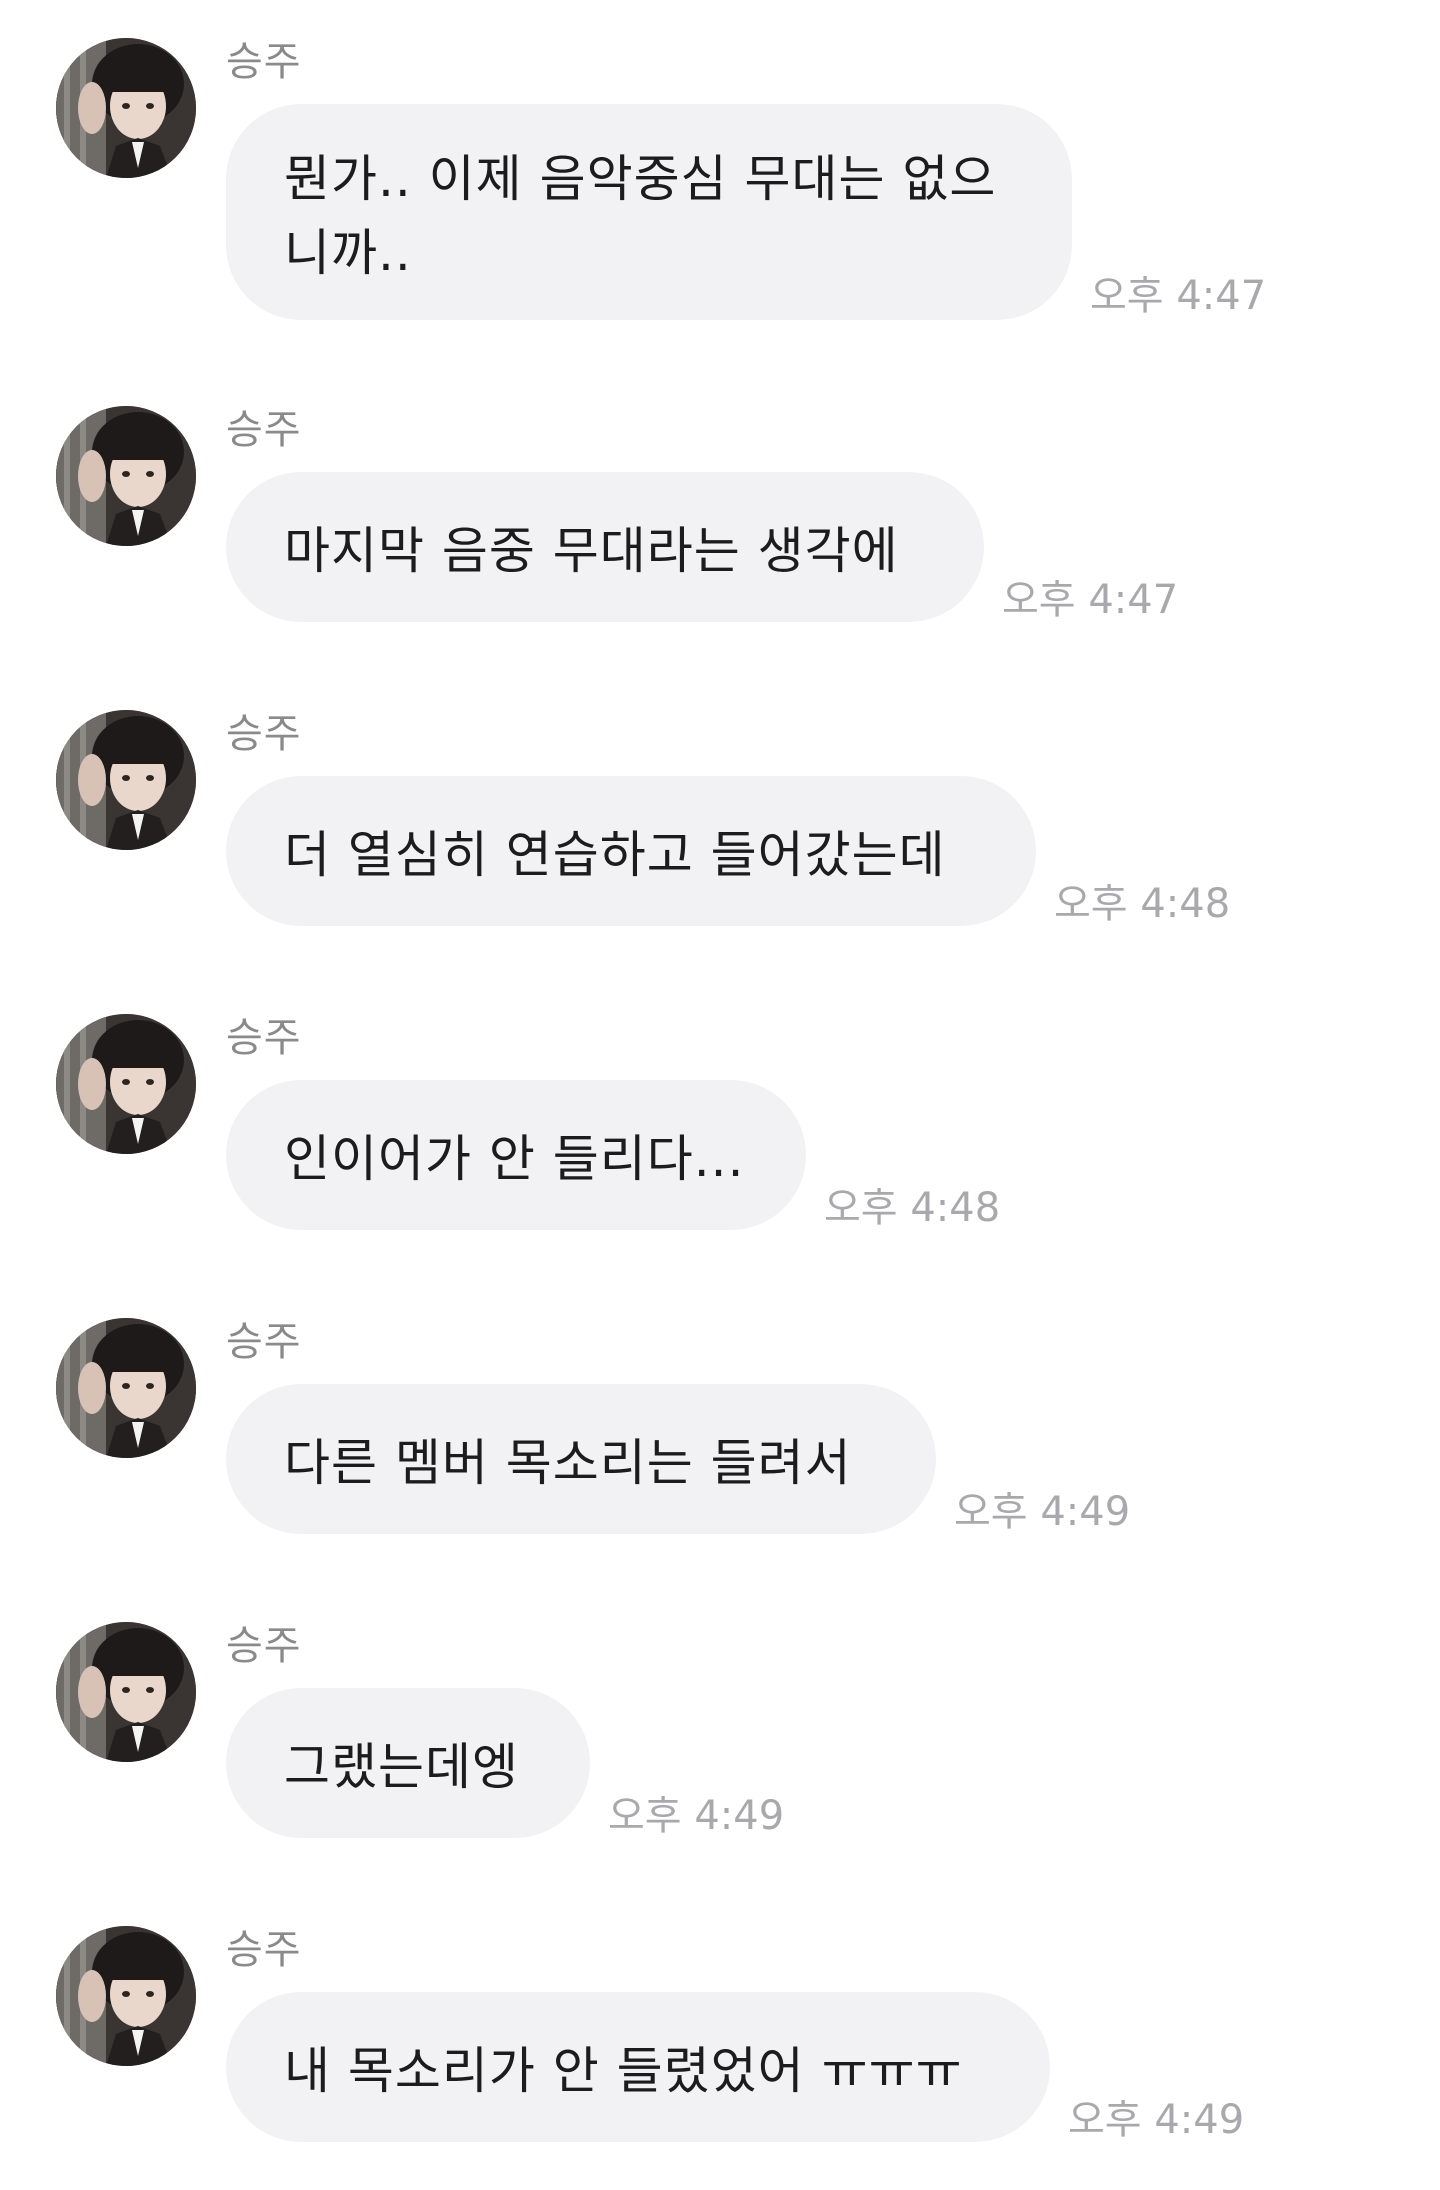  I want to click on message-row: 승주 더 열심히 연습하고 들어갔는데 오후 4:48, so click(720, 825).